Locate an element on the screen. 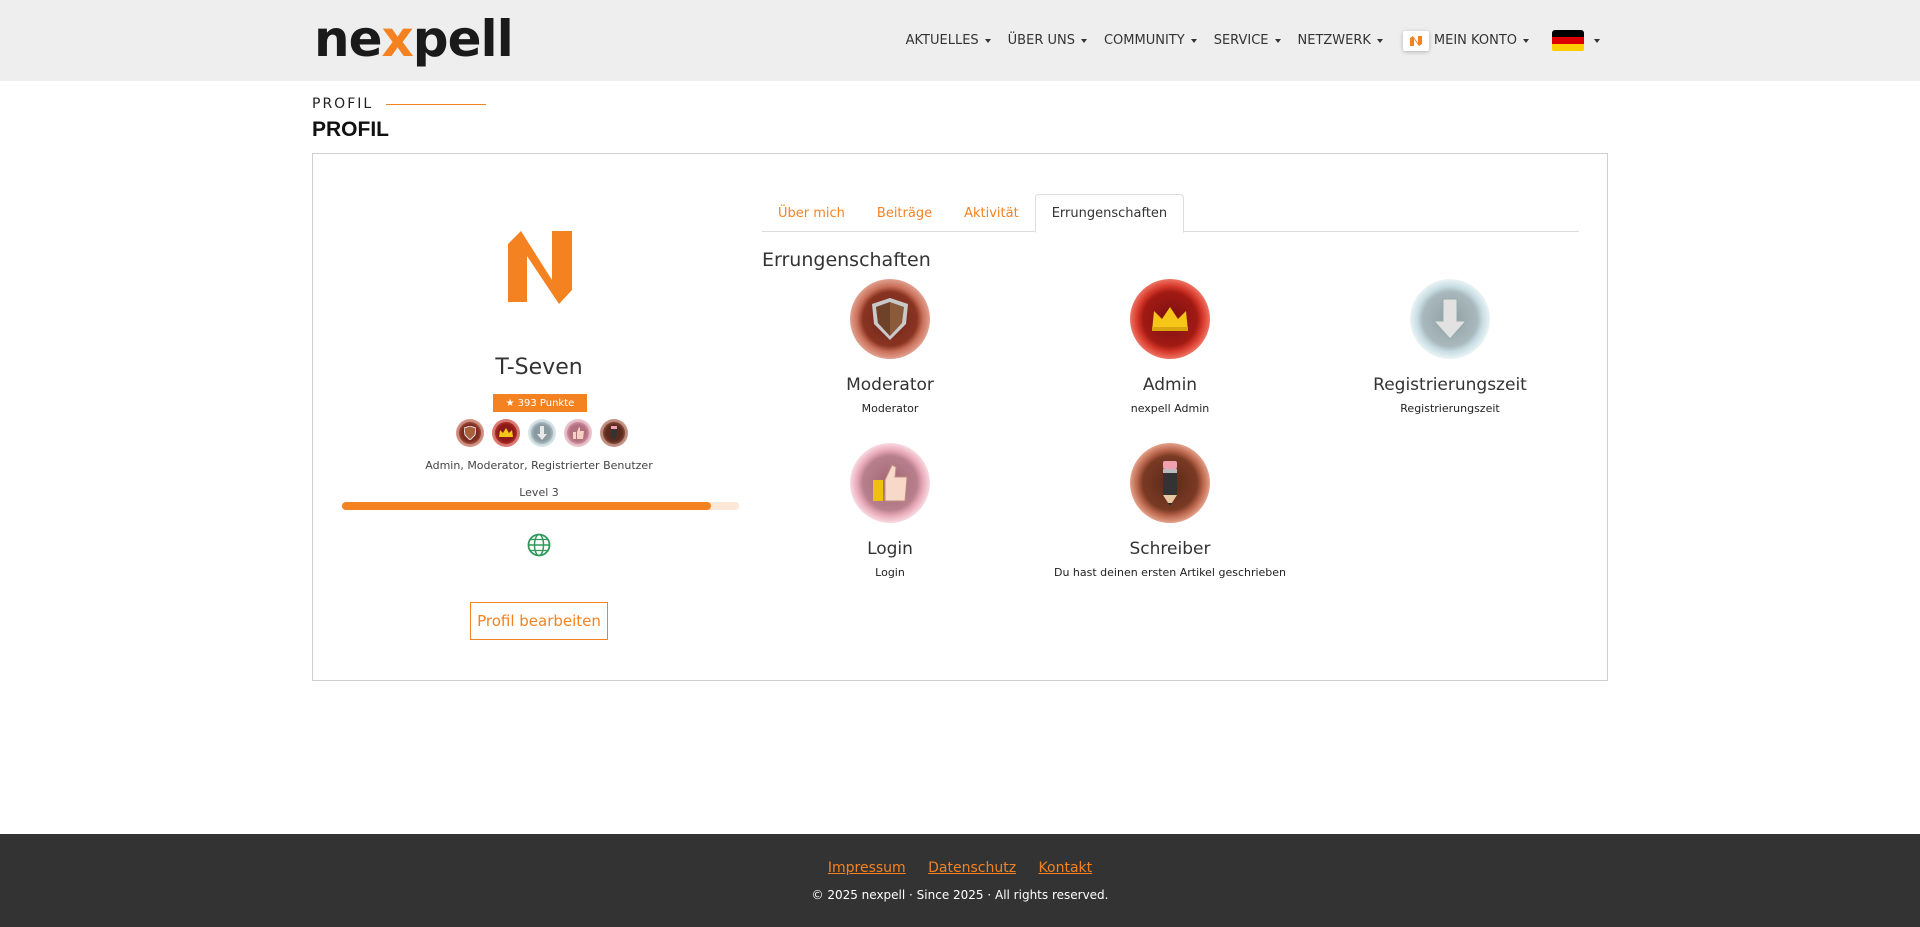  tab-ueber-mich: Über mich is located at coordinates (811, 213).